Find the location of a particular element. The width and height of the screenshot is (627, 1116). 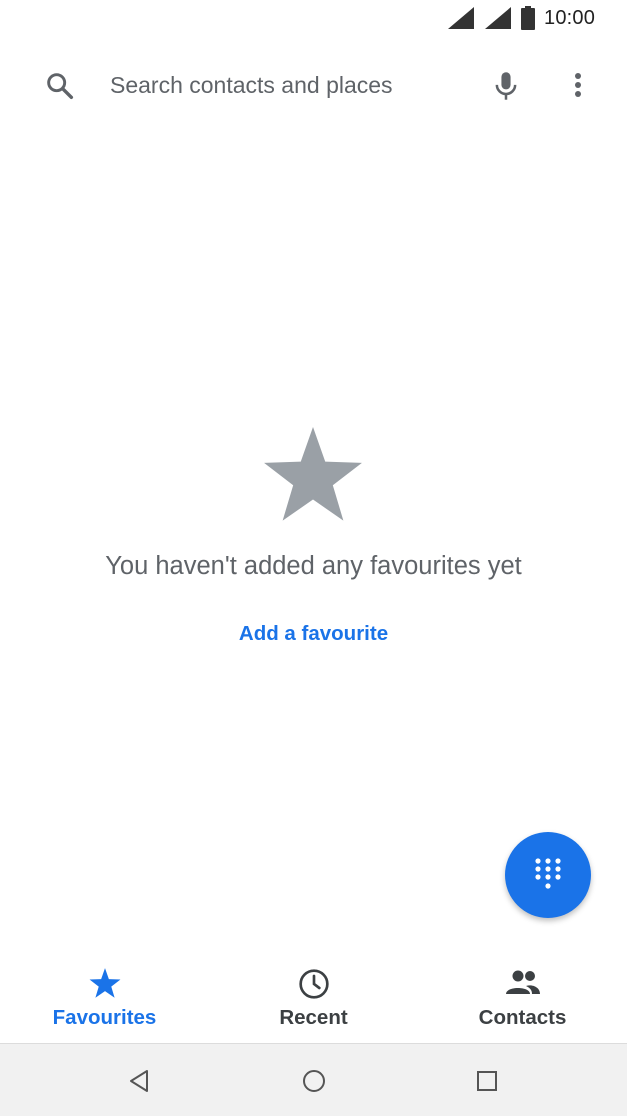

add-favourite-link: Add a favourite is located at coordinates (313, 634).